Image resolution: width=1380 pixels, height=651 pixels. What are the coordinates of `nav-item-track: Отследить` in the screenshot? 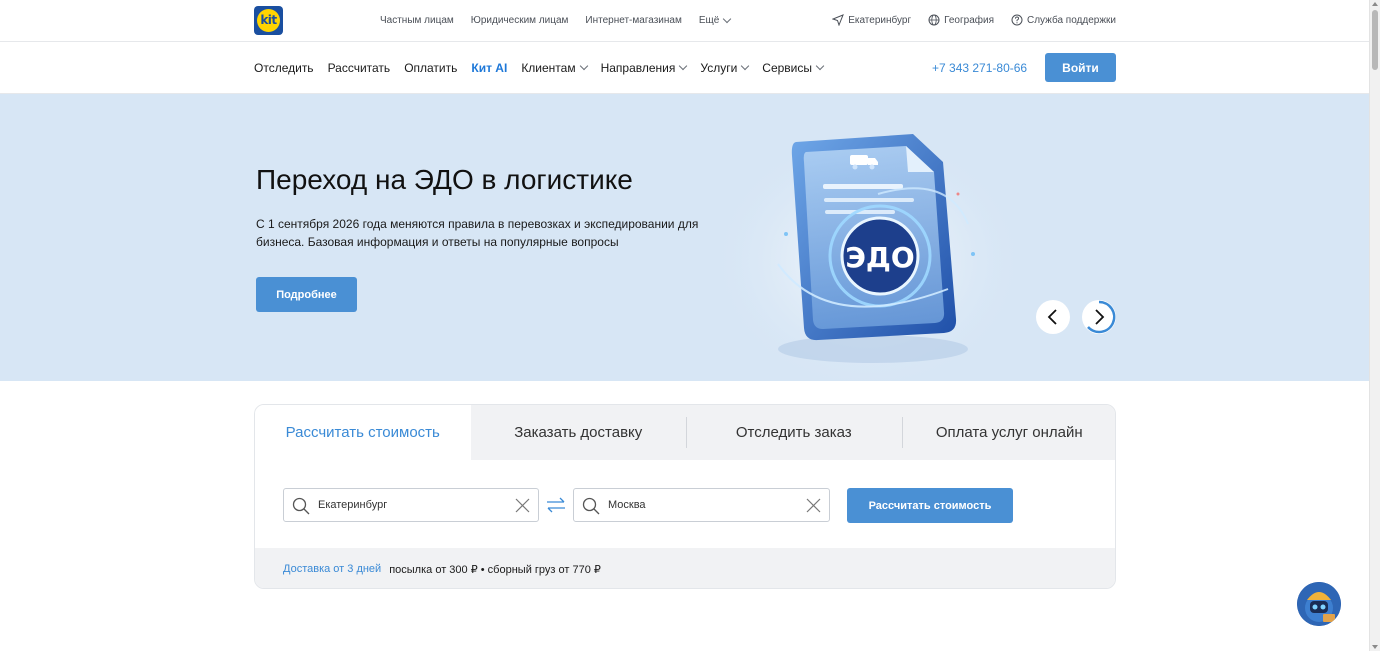 It's located at (284, 68).